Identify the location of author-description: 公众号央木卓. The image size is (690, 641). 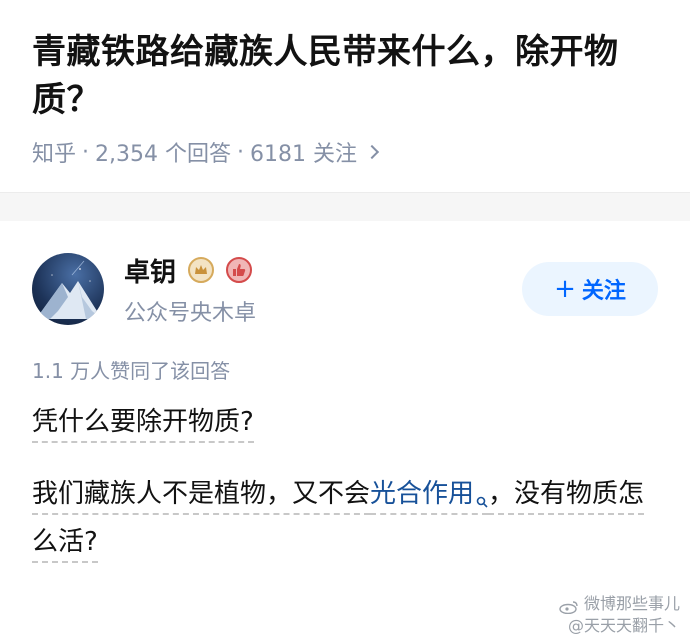
(190, 313).